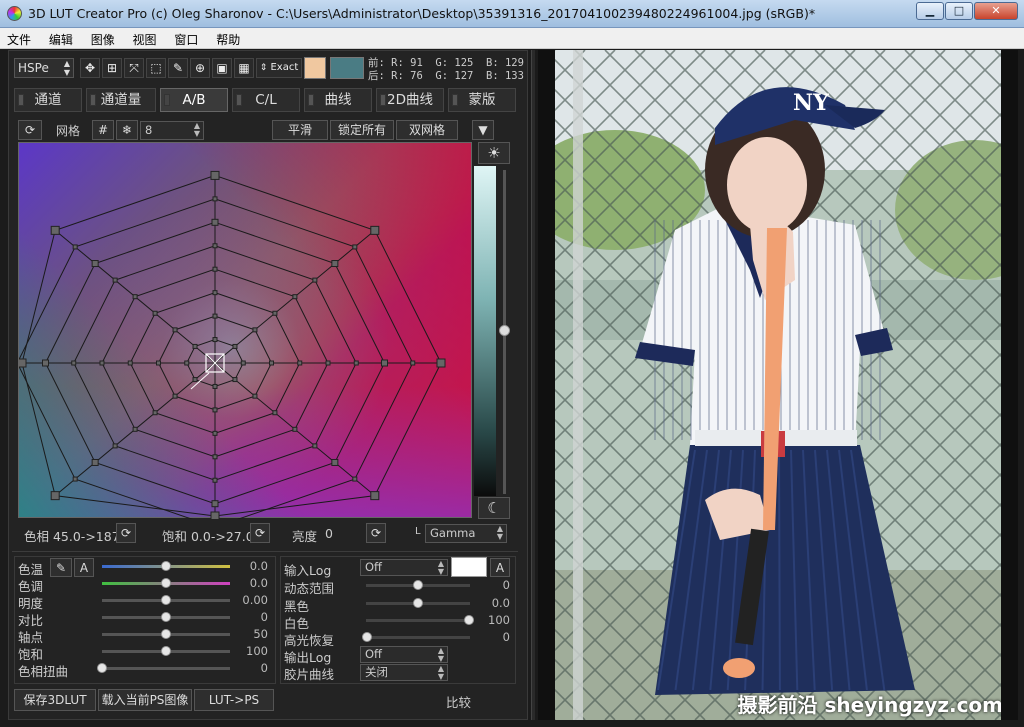 This screenshot has width=1024, height=727. I want to click on load-ps-image-button: 载入当前PS图像, so click(145, 700).